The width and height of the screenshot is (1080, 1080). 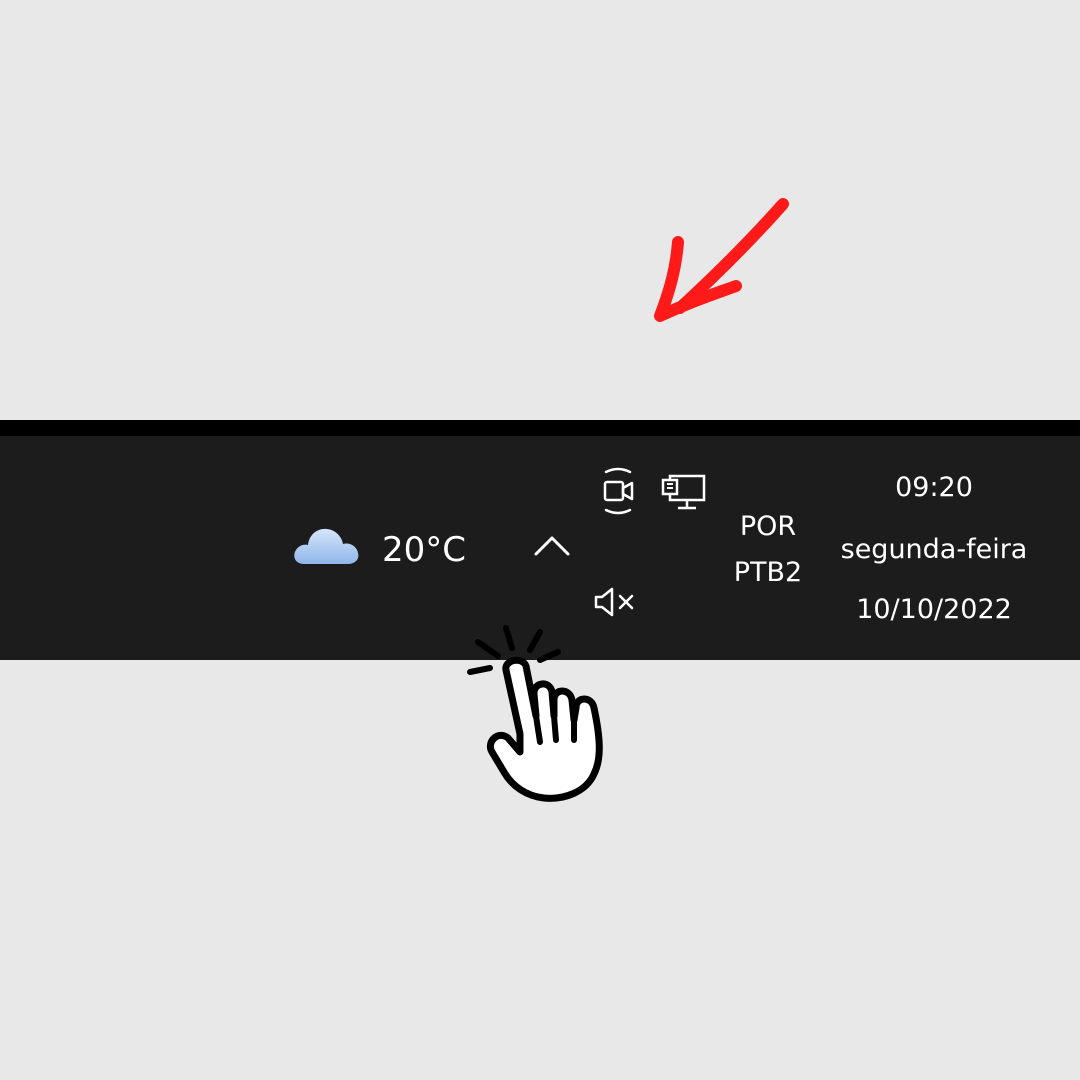 What do you see at coordinates (618, 491) in the screenshot?
I see `meet-now-camera-icon` at bounding box center [618, 491].